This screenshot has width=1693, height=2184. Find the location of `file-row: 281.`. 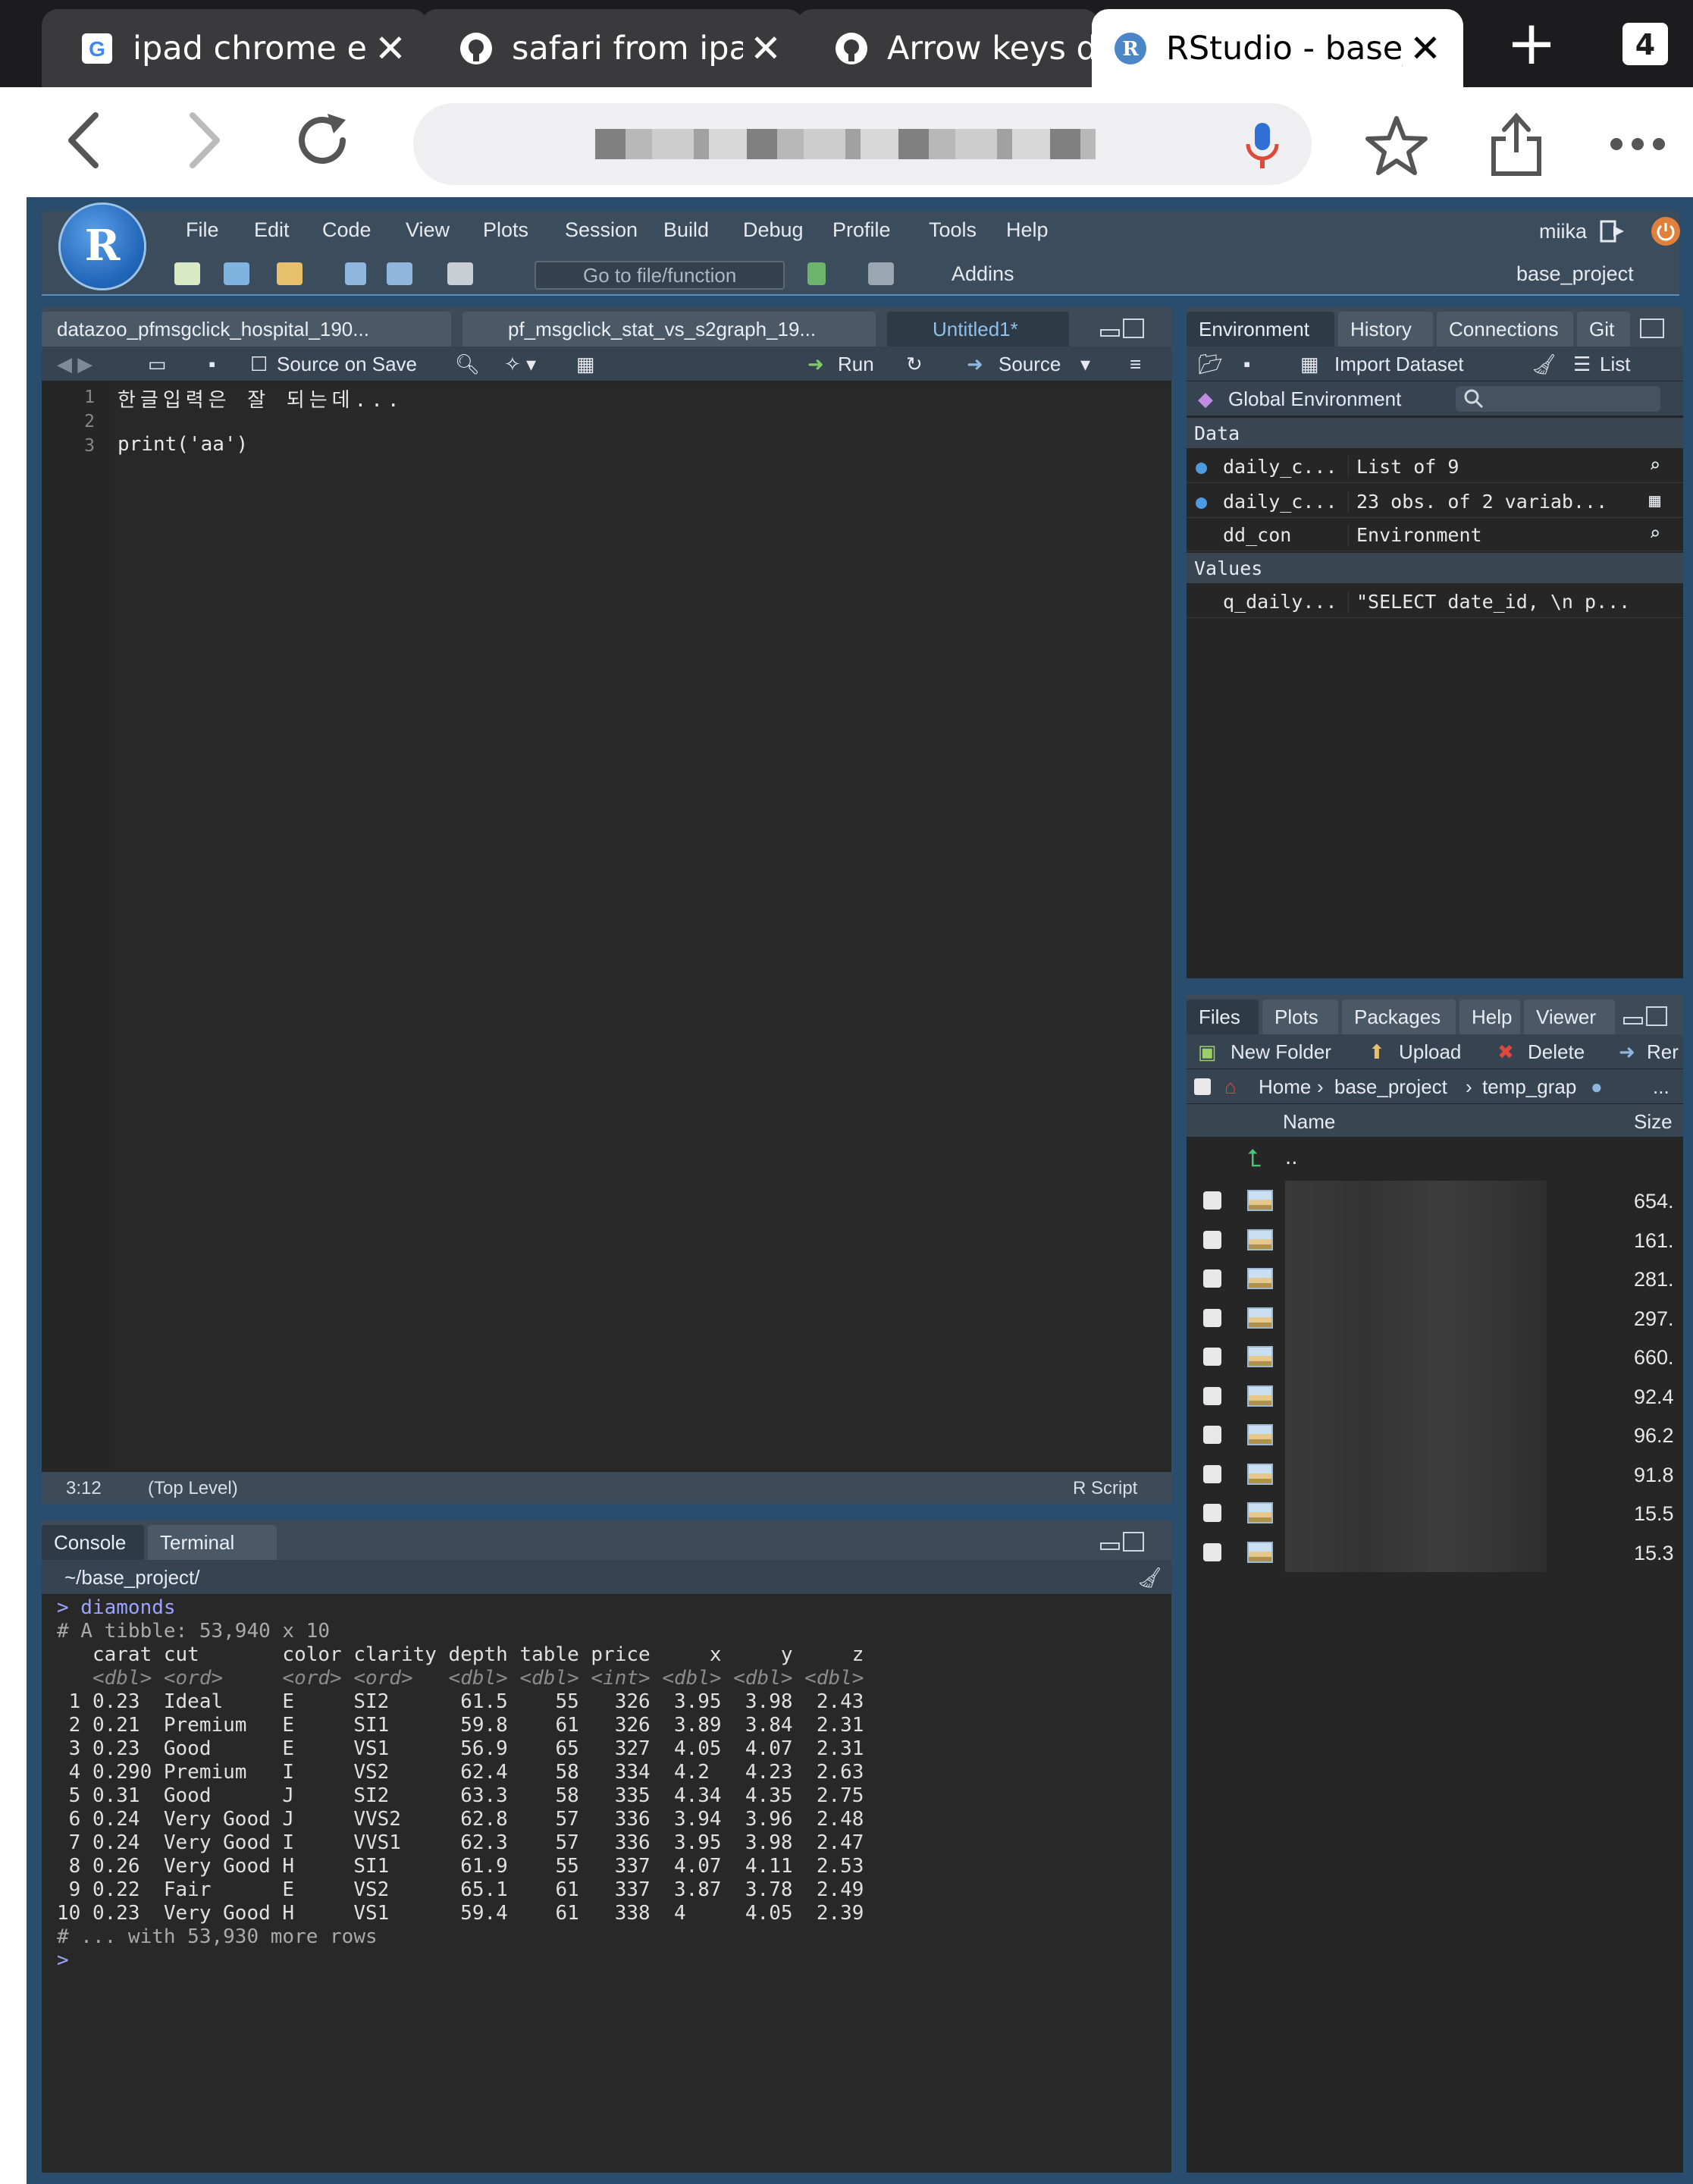

file-row: 281. is located at coordinates (1435, 1278).